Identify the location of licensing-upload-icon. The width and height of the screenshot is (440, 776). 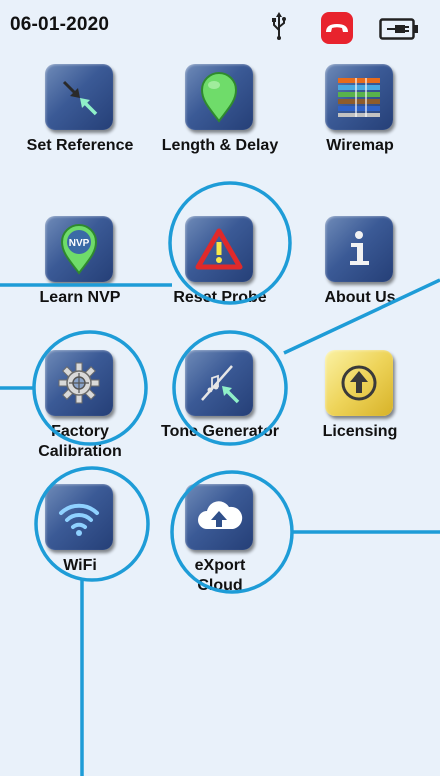
(359, 383).